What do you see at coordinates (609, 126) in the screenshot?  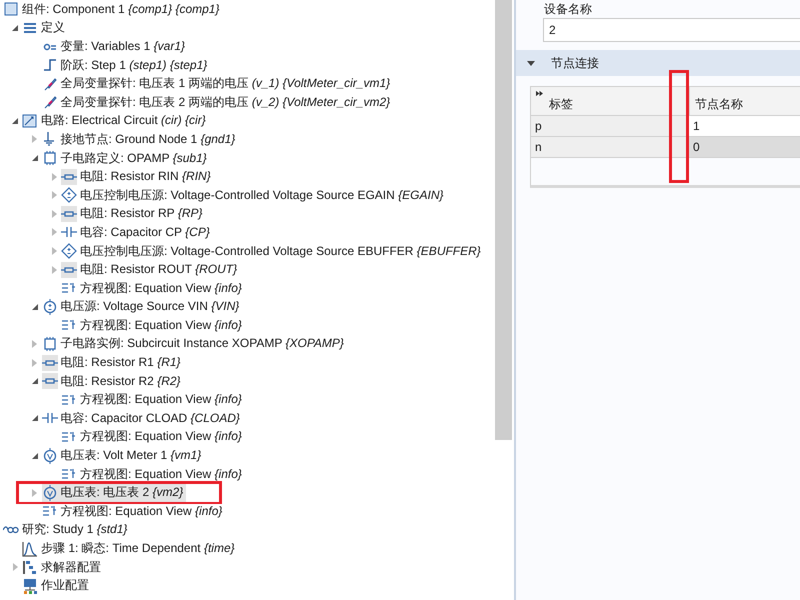 I see `table-cell: p` at bounding box center [609, 126].